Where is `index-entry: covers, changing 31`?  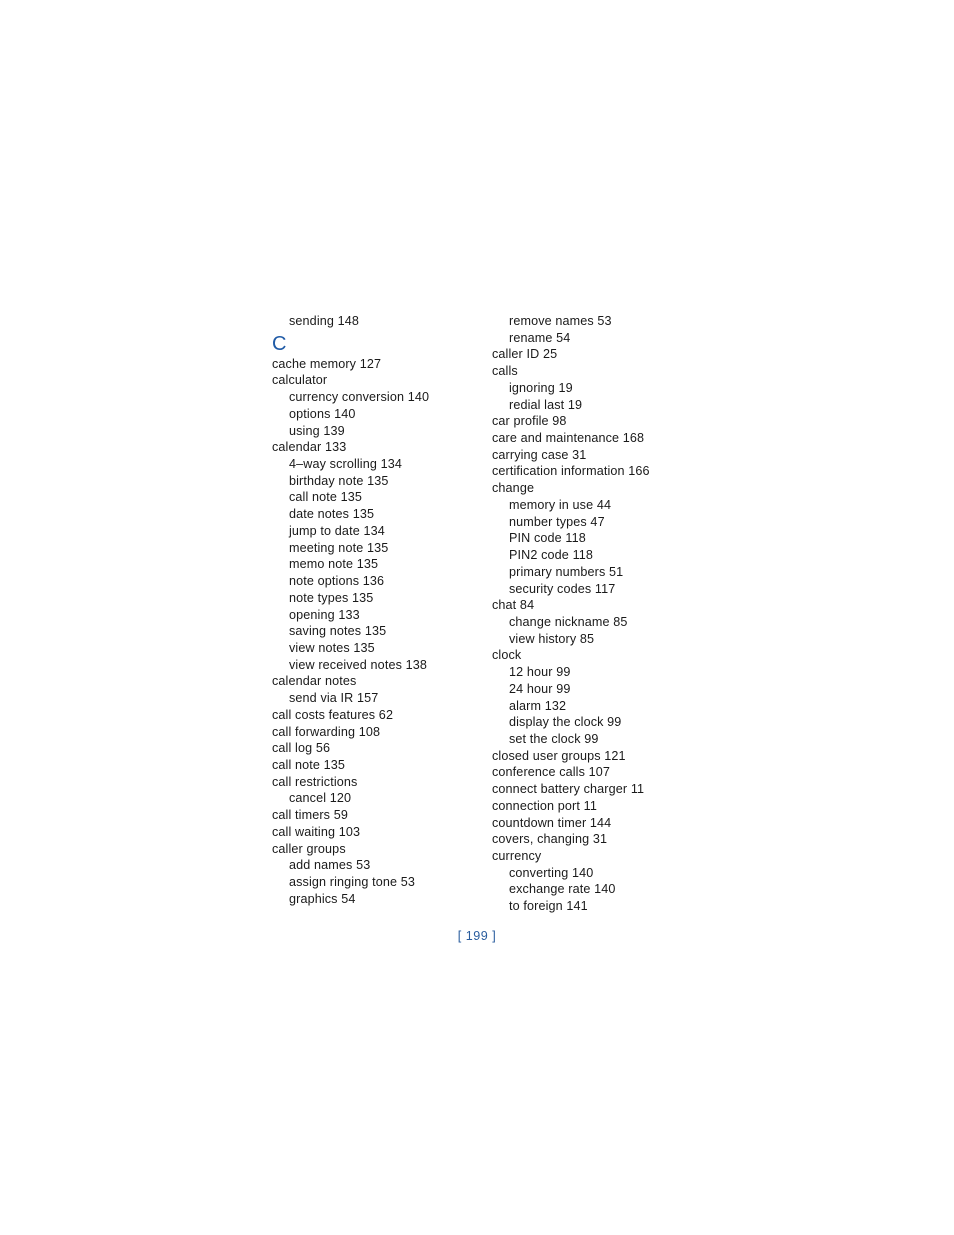
index-entry: covers, changing 31 is located at coordinates (550, 839).